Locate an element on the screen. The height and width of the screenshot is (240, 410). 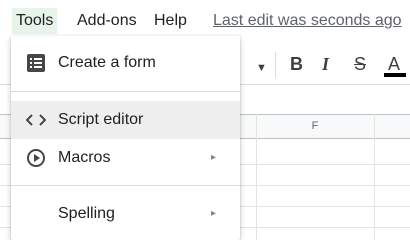
menu-tools: Tools is located at coordinates (35, 21).